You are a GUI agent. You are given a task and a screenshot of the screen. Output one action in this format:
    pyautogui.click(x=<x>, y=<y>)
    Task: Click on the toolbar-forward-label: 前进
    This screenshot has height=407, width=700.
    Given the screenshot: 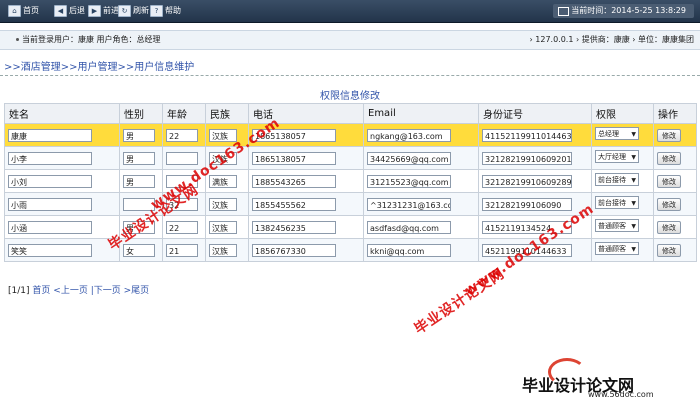 What is the action you would take?
    pyautogui.click(x=111, y=10)
    